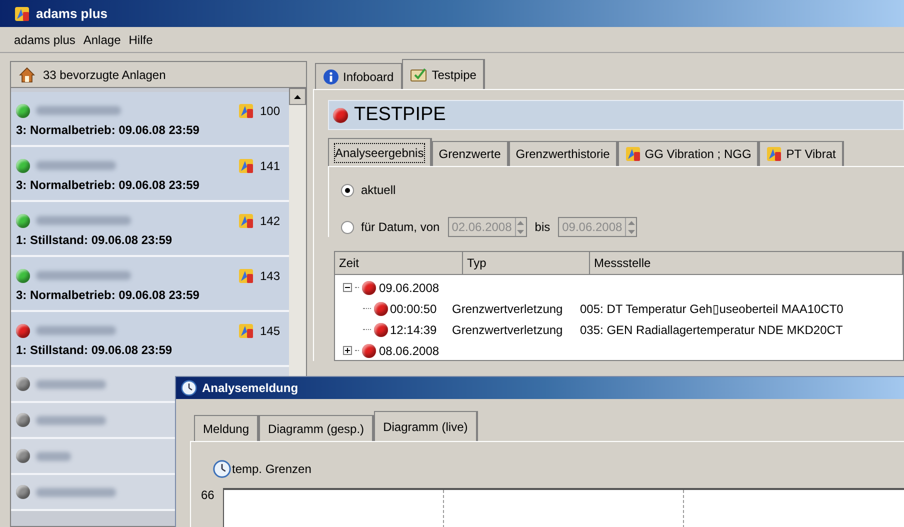  What do you see at coordinates (27, 74) in the screenshot?
I see `home-icon` at bounding box center [27, 74].